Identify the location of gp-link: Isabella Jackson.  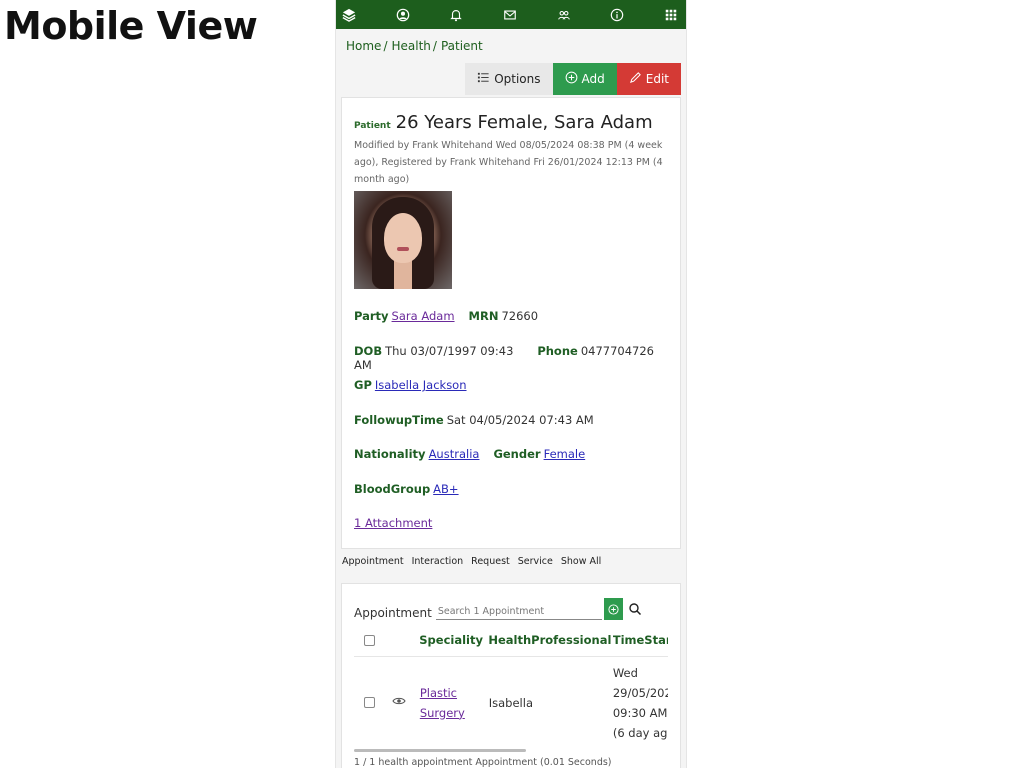
(421, 385).